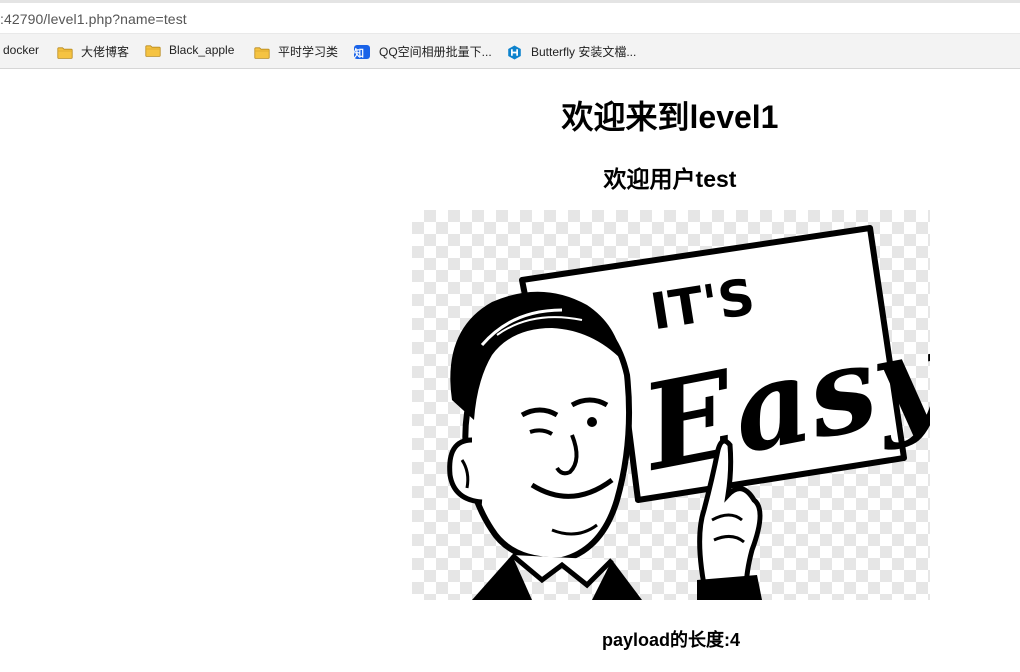  I want to click on welcome-user-heading: 欢迎用户test, so click(670, 179).